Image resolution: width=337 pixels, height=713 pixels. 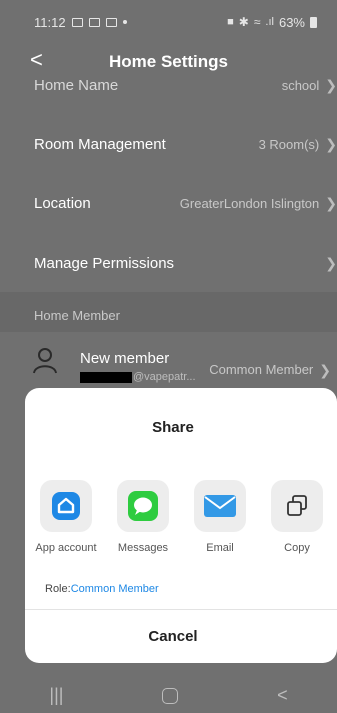 I want to click on copy-icon, so click(x=297, y=505).